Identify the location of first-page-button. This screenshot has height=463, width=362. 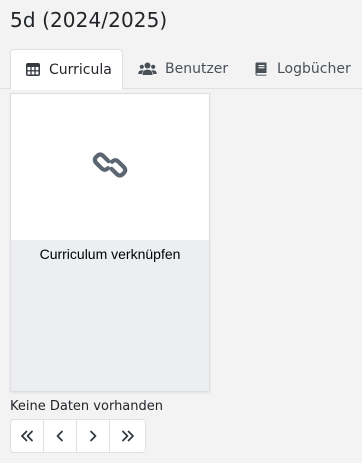
(27, 436).